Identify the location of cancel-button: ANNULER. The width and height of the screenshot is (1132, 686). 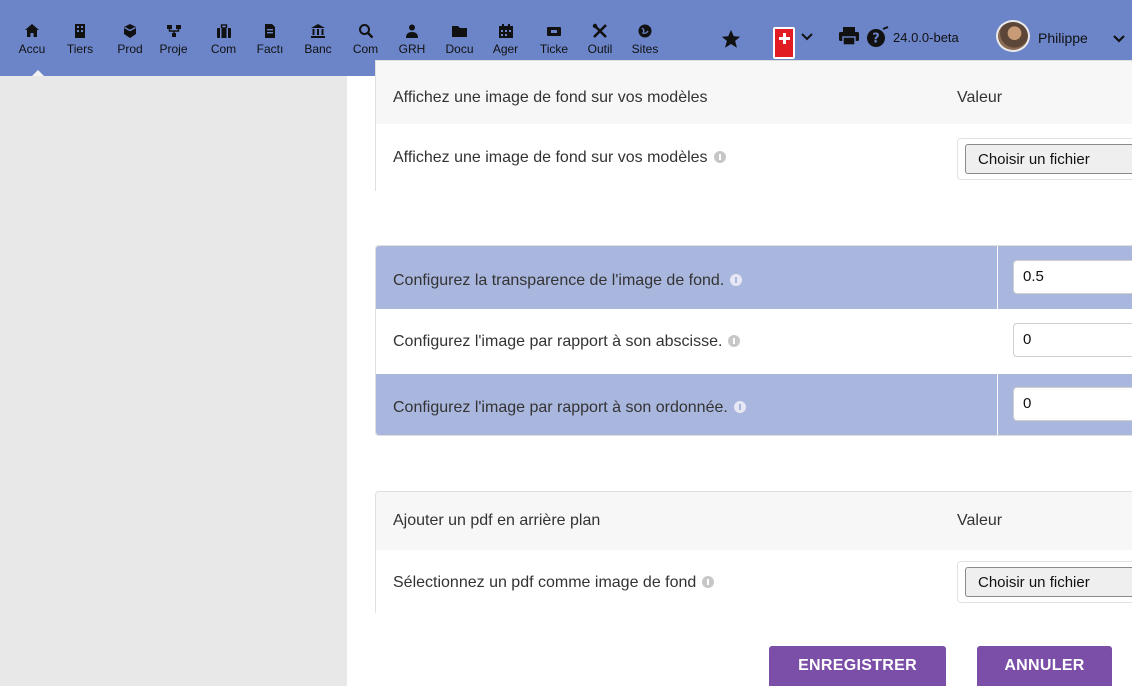
(1044, 666).